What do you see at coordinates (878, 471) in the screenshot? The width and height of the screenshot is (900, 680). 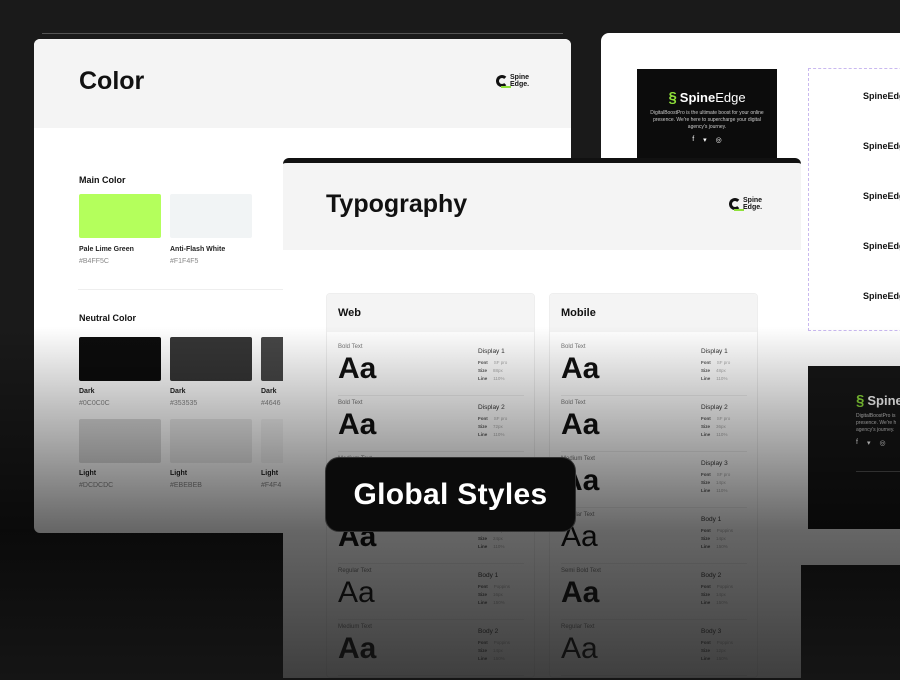 I see `footer-divider` at bounding box center [878, 471].